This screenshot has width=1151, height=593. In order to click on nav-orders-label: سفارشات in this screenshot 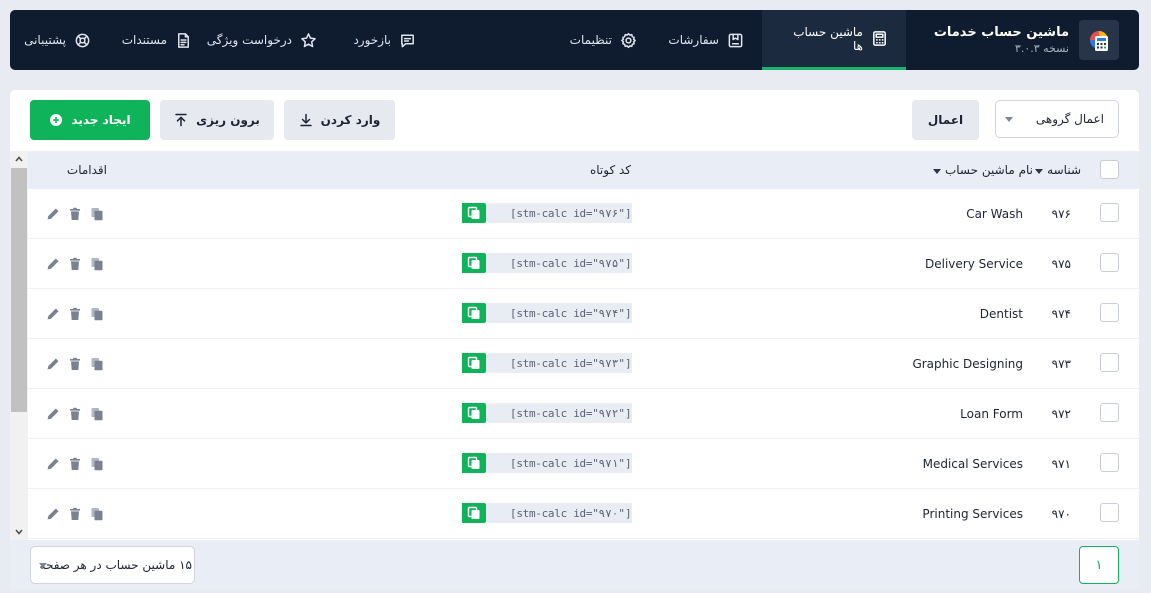, I will do `click(693, 40)`.